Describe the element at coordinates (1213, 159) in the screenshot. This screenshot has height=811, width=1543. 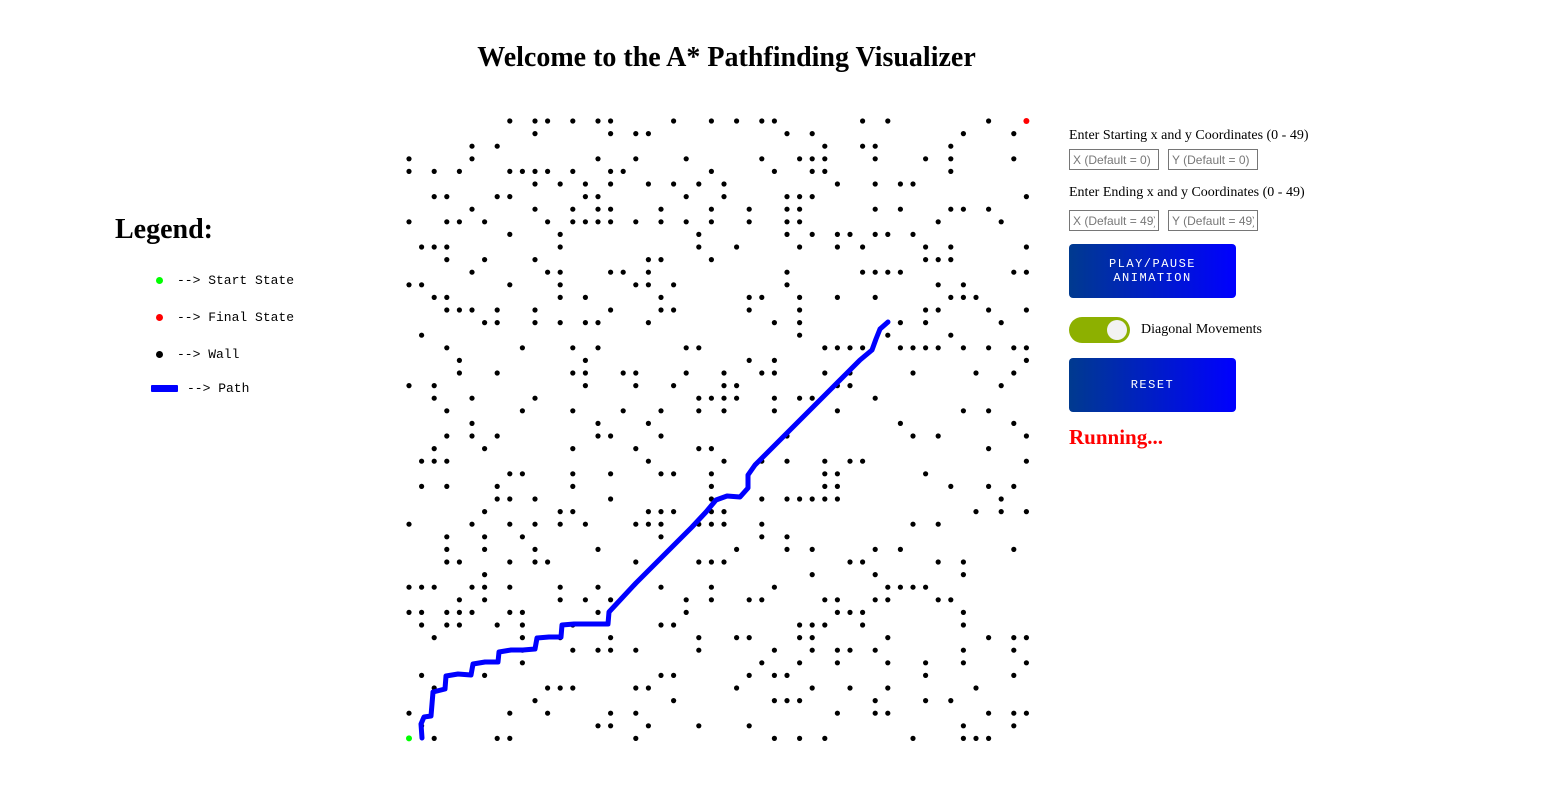
I see `start-y-input` at that location.